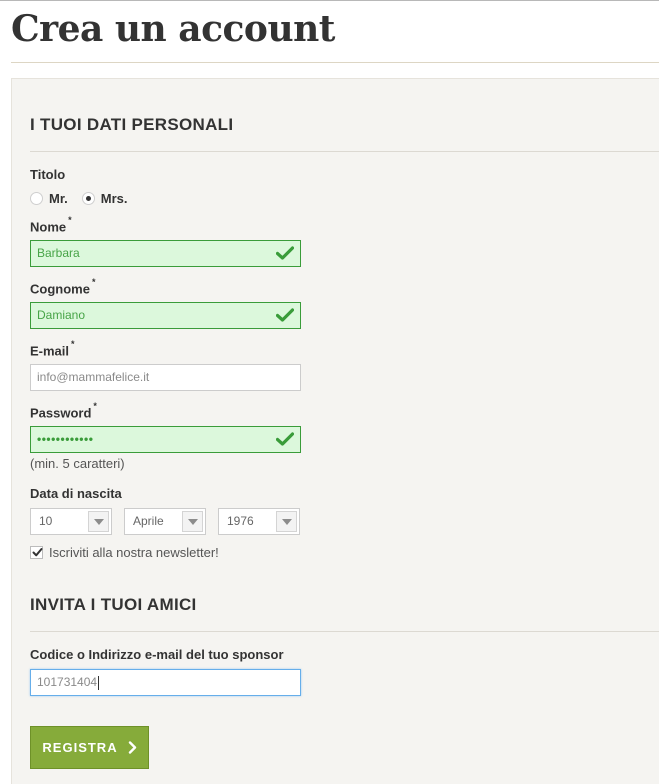 The width and height of the screenshot is (659, 784). I want to click on register-button-label: REGISTRA, so click(80, 747).